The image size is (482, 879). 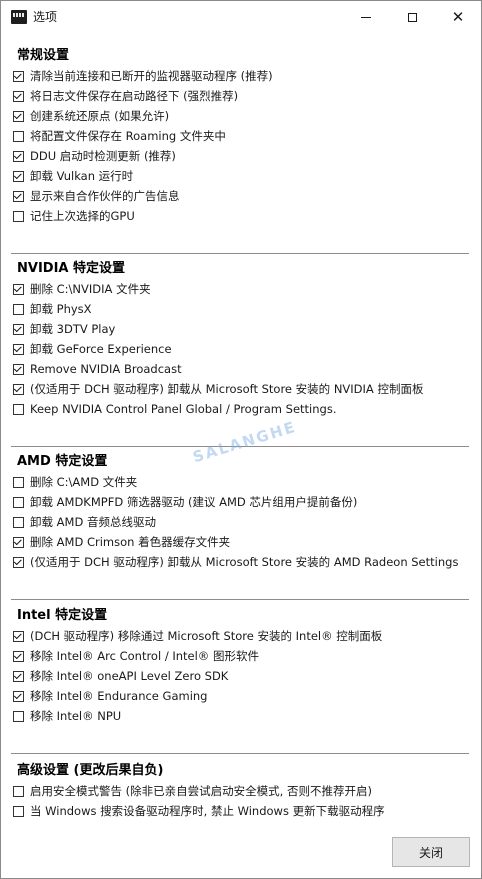 I want to click on option-label: 删除 C:\NVIDIA 文件夹, so click(x=90, y=289).